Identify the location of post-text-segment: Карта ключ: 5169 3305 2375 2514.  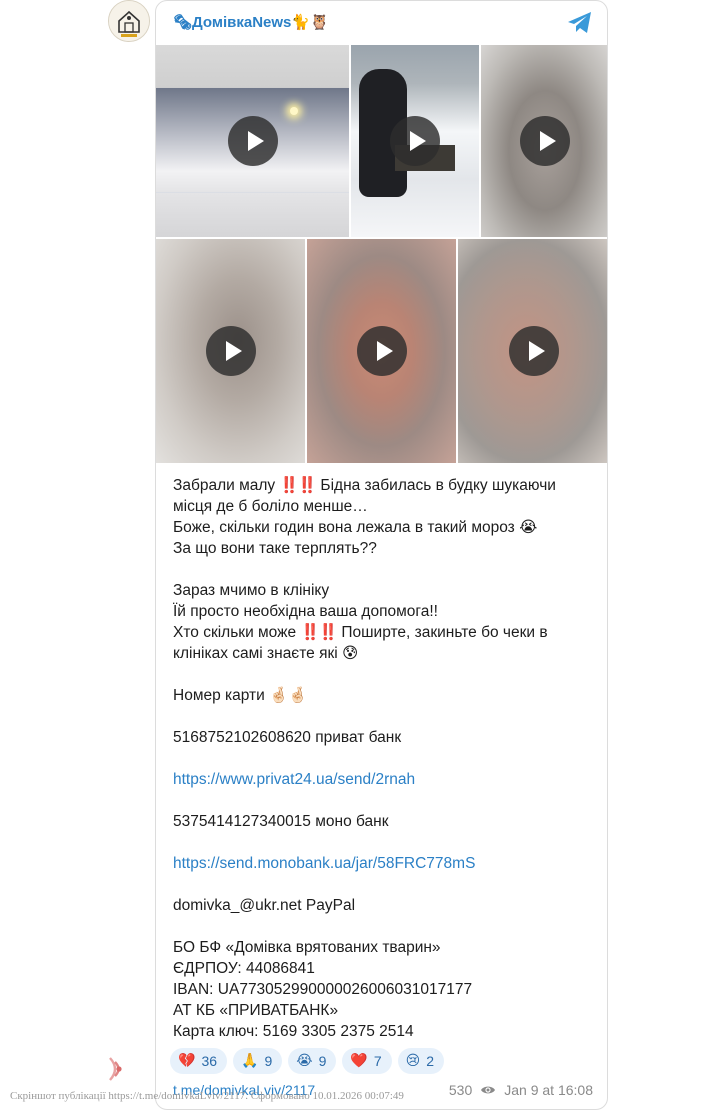
(293, 1031).